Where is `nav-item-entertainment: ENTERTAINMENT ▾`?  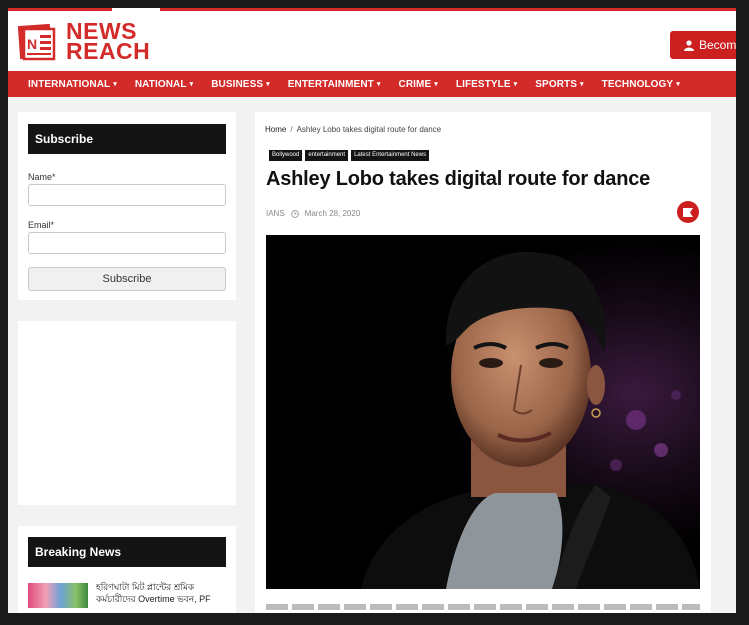 nav-item-entertainment: ENTERTAINMENT ▾ is located at coordinates (334, 84).